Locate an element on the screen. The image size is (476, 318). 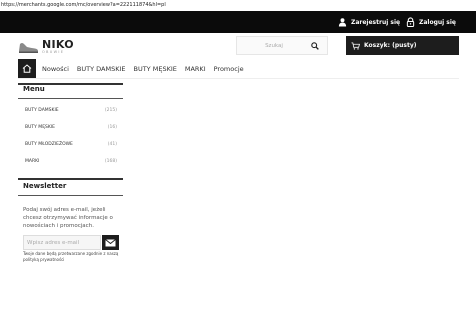
logo-subtitle: OBUWIE is located at coordinates (53, 52).